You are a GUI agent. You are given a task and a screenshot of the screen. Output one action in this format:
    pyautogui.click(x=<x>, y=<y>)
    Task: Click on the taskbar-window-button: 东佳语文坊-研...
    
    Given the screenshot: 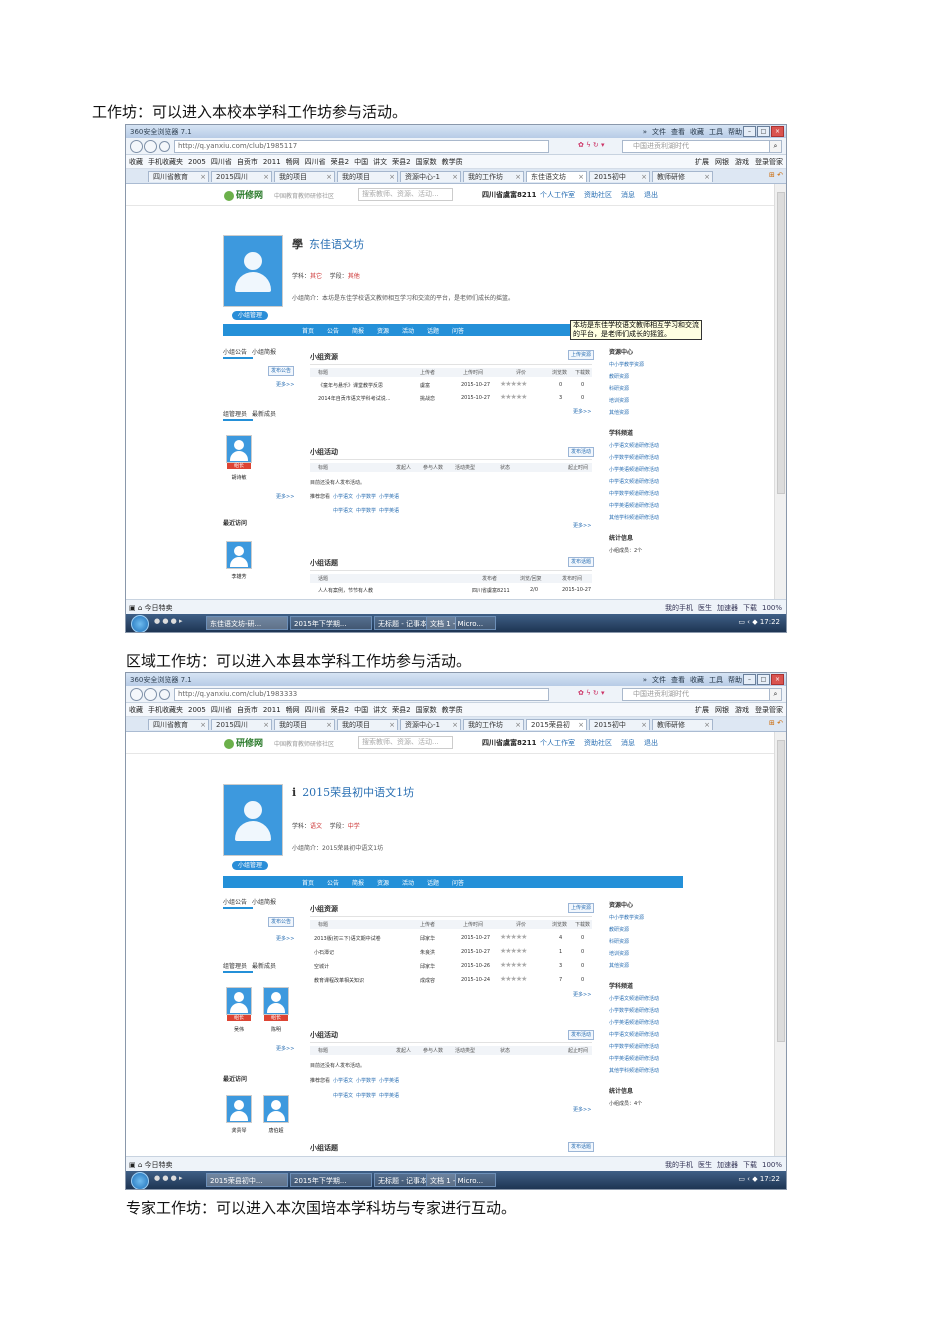 What is the action you would take?
    pyautogui.click(x=247, y=623)
    